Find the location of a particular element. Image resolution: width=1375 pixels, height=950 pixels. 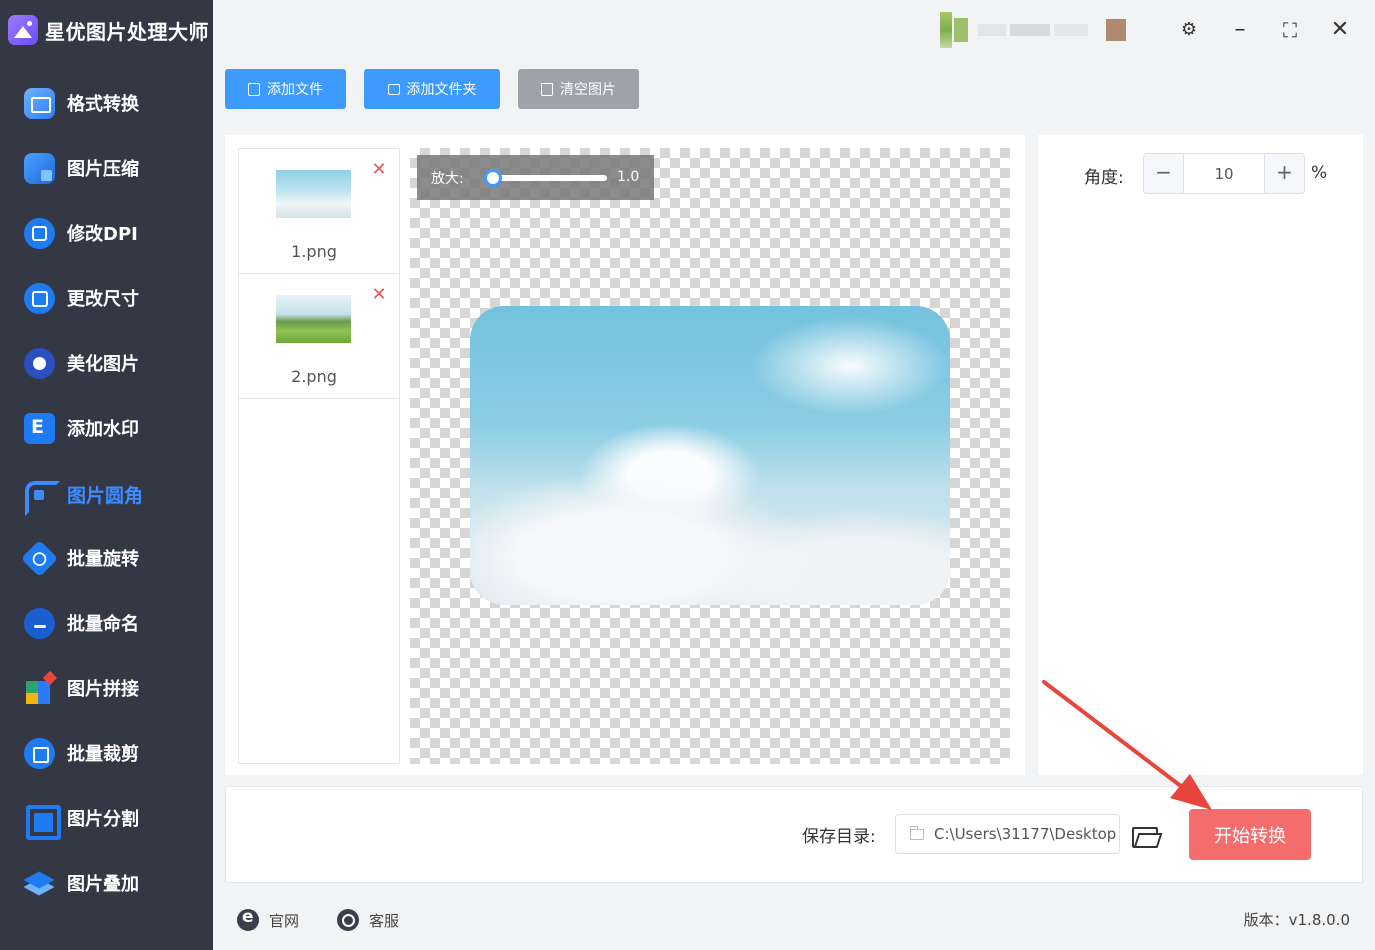

decrement-button: − is located at coordinates (1164, 173).